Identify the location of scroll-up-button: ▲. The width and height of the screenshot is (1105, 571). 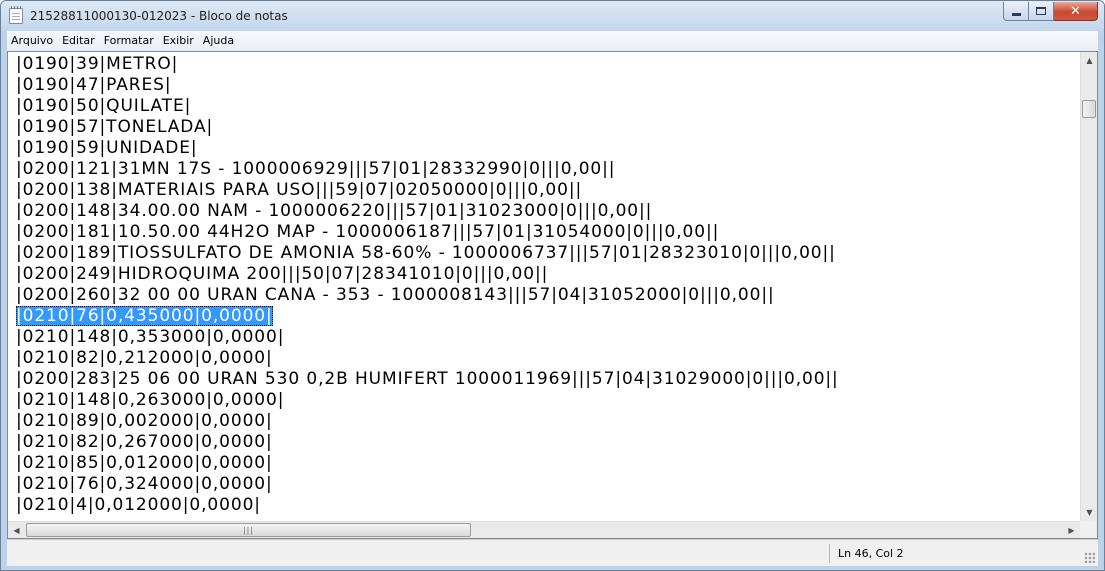
(1089, 60).